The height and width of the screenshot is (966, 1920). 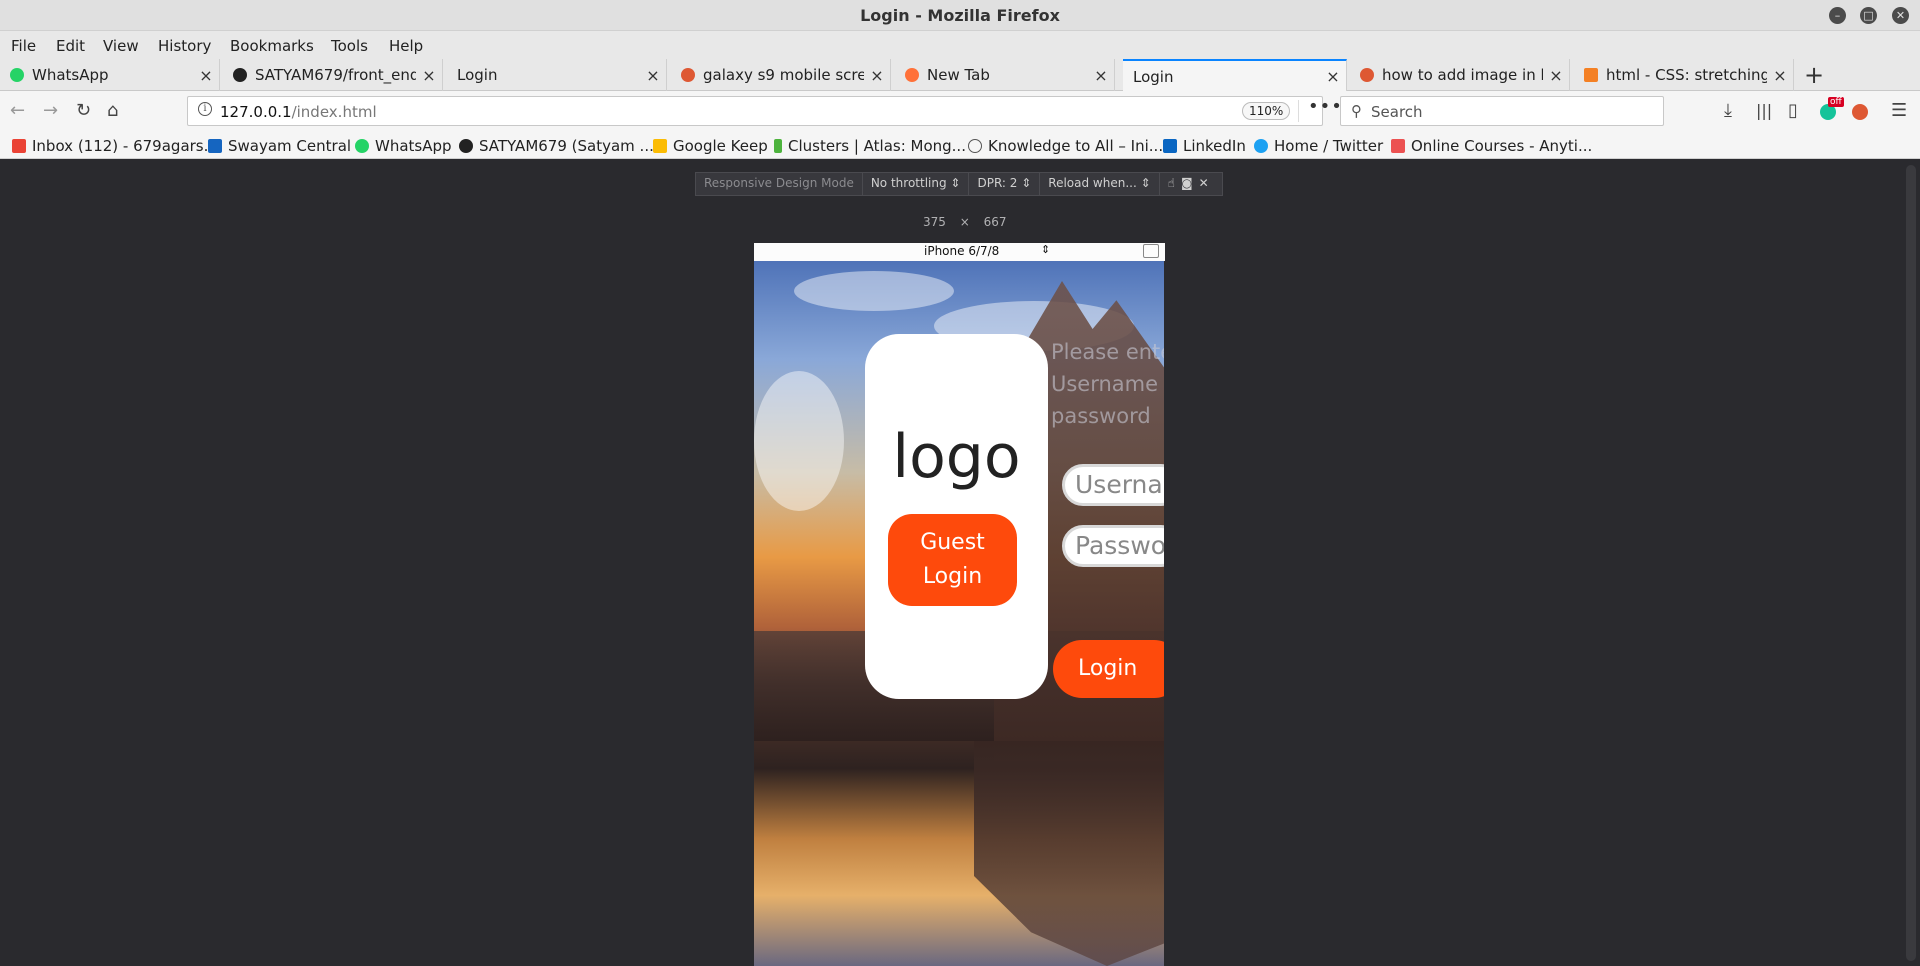 What do you see at coordinates (1113, 485) in the screenshot?
I see `username-input: Username` at bounding box center [1113, 485].